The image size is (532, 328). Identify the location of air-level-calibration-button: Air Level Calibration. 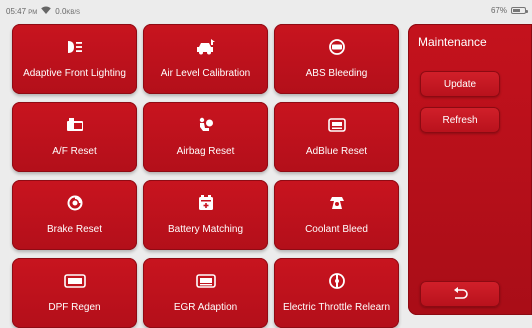
(205, 59).